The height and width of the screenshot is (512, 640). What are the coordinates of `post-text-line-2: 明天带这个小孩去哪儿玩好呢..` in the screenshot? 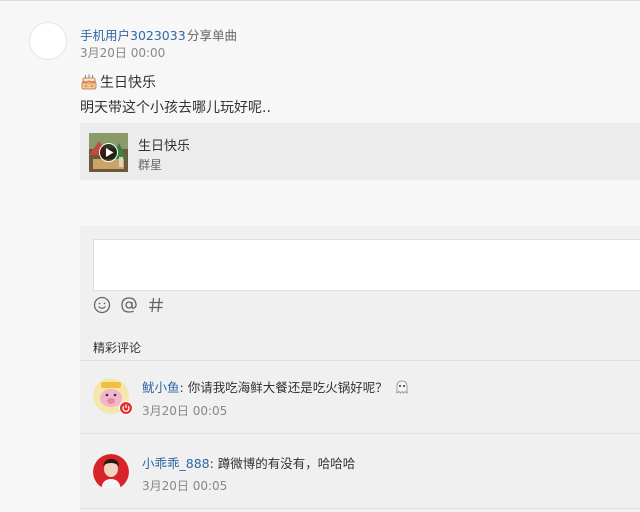 It's located at (175, 108).